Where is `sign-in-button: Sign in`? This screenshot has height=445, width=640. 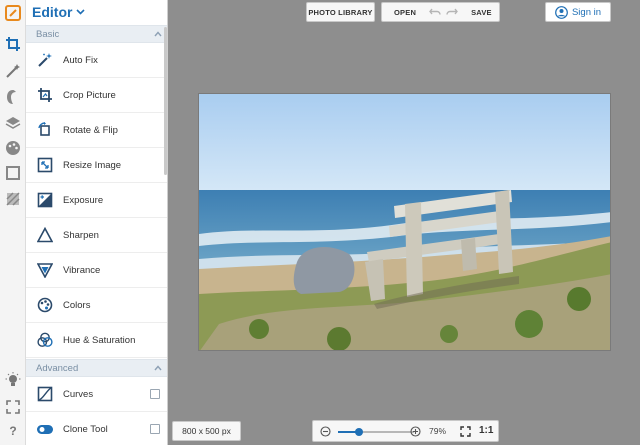
sign-in-button: Sign in is located at coordinates (578, 12).